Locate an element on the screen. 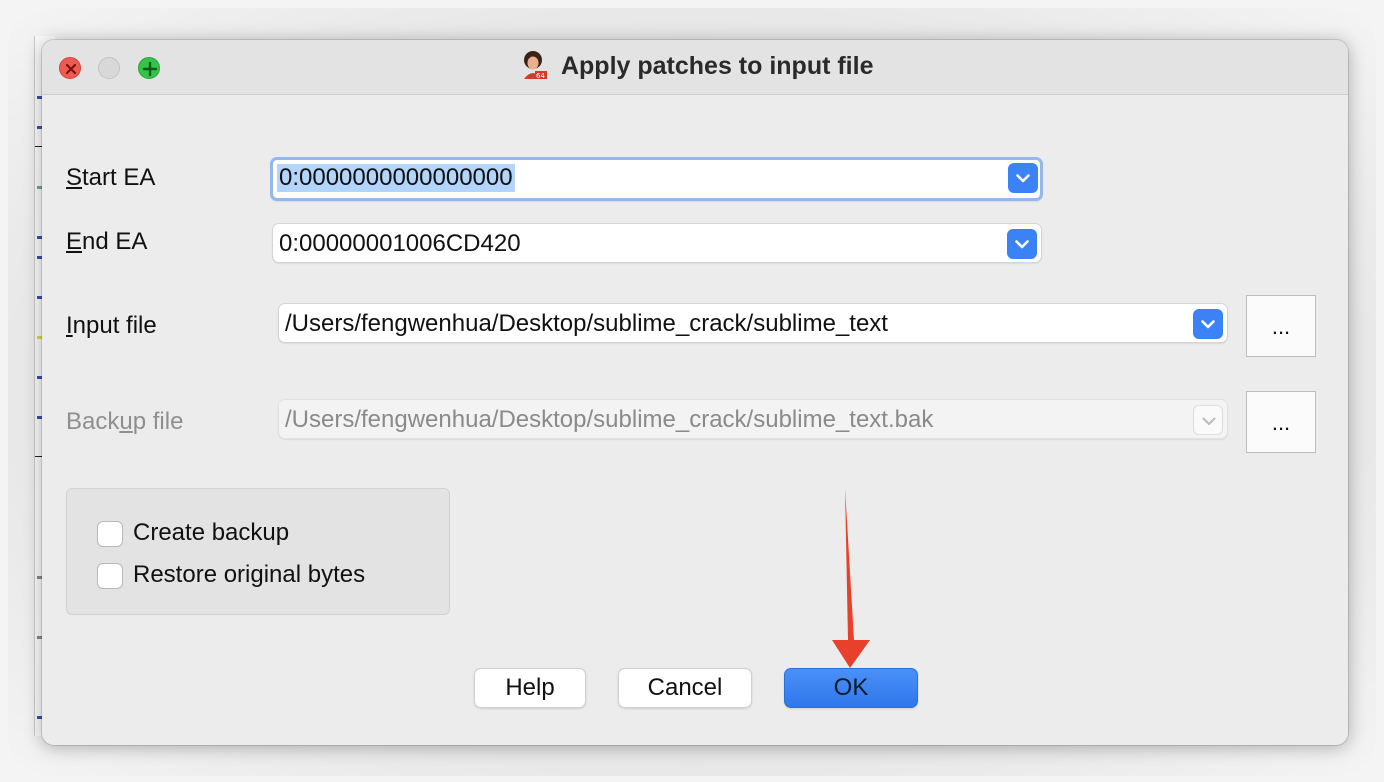 This screenshot has height=782, width=1384. help-button: Help is located at coordinates (530, 688).